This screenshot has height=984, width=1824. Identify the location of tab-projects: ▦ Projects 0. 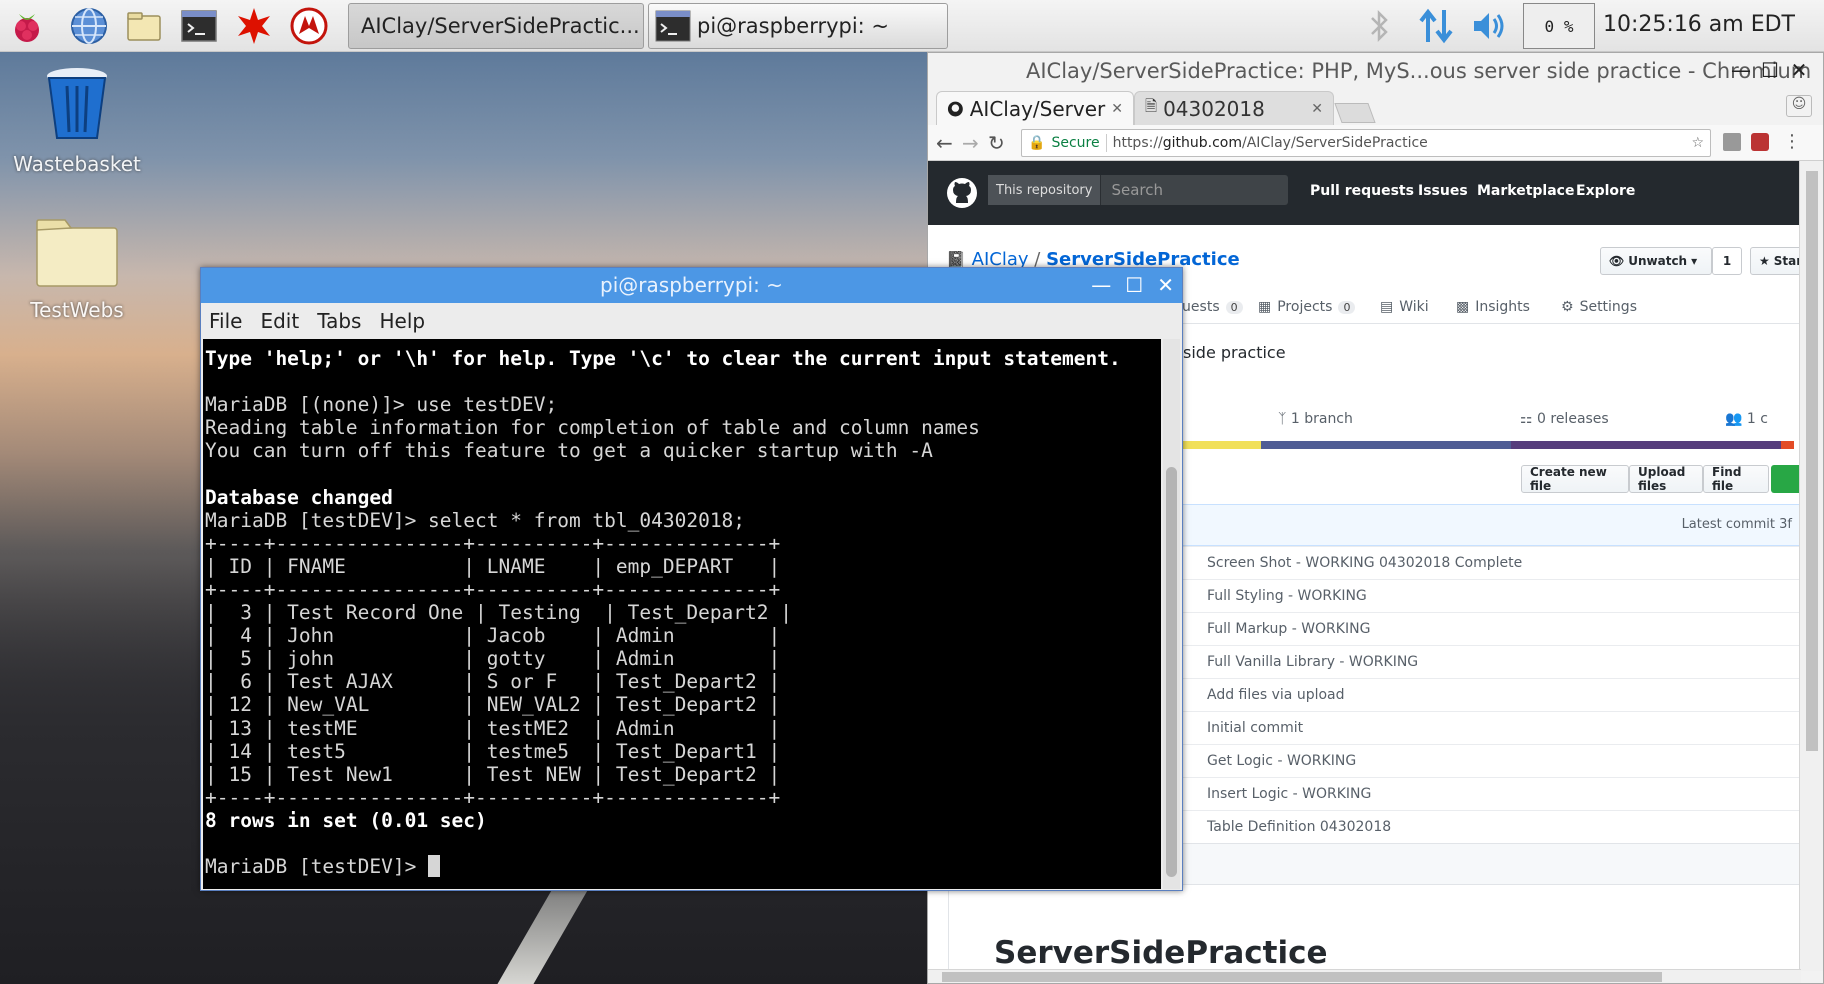
(1307, 307).